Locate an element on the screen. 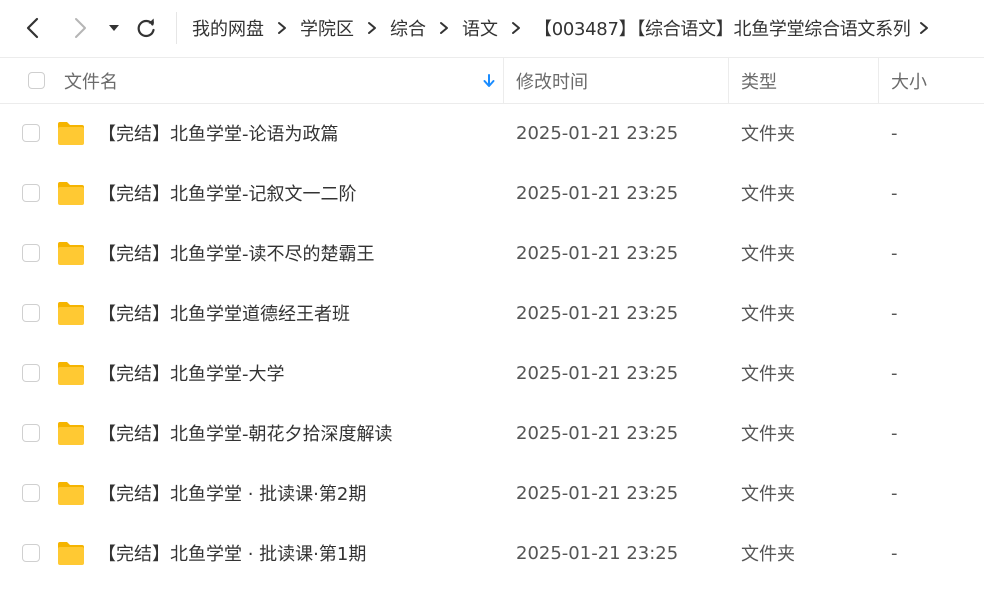 This screenshot has height=602, width=984. breadcrumb-item: 综合 is located at coordinates (408, 28).